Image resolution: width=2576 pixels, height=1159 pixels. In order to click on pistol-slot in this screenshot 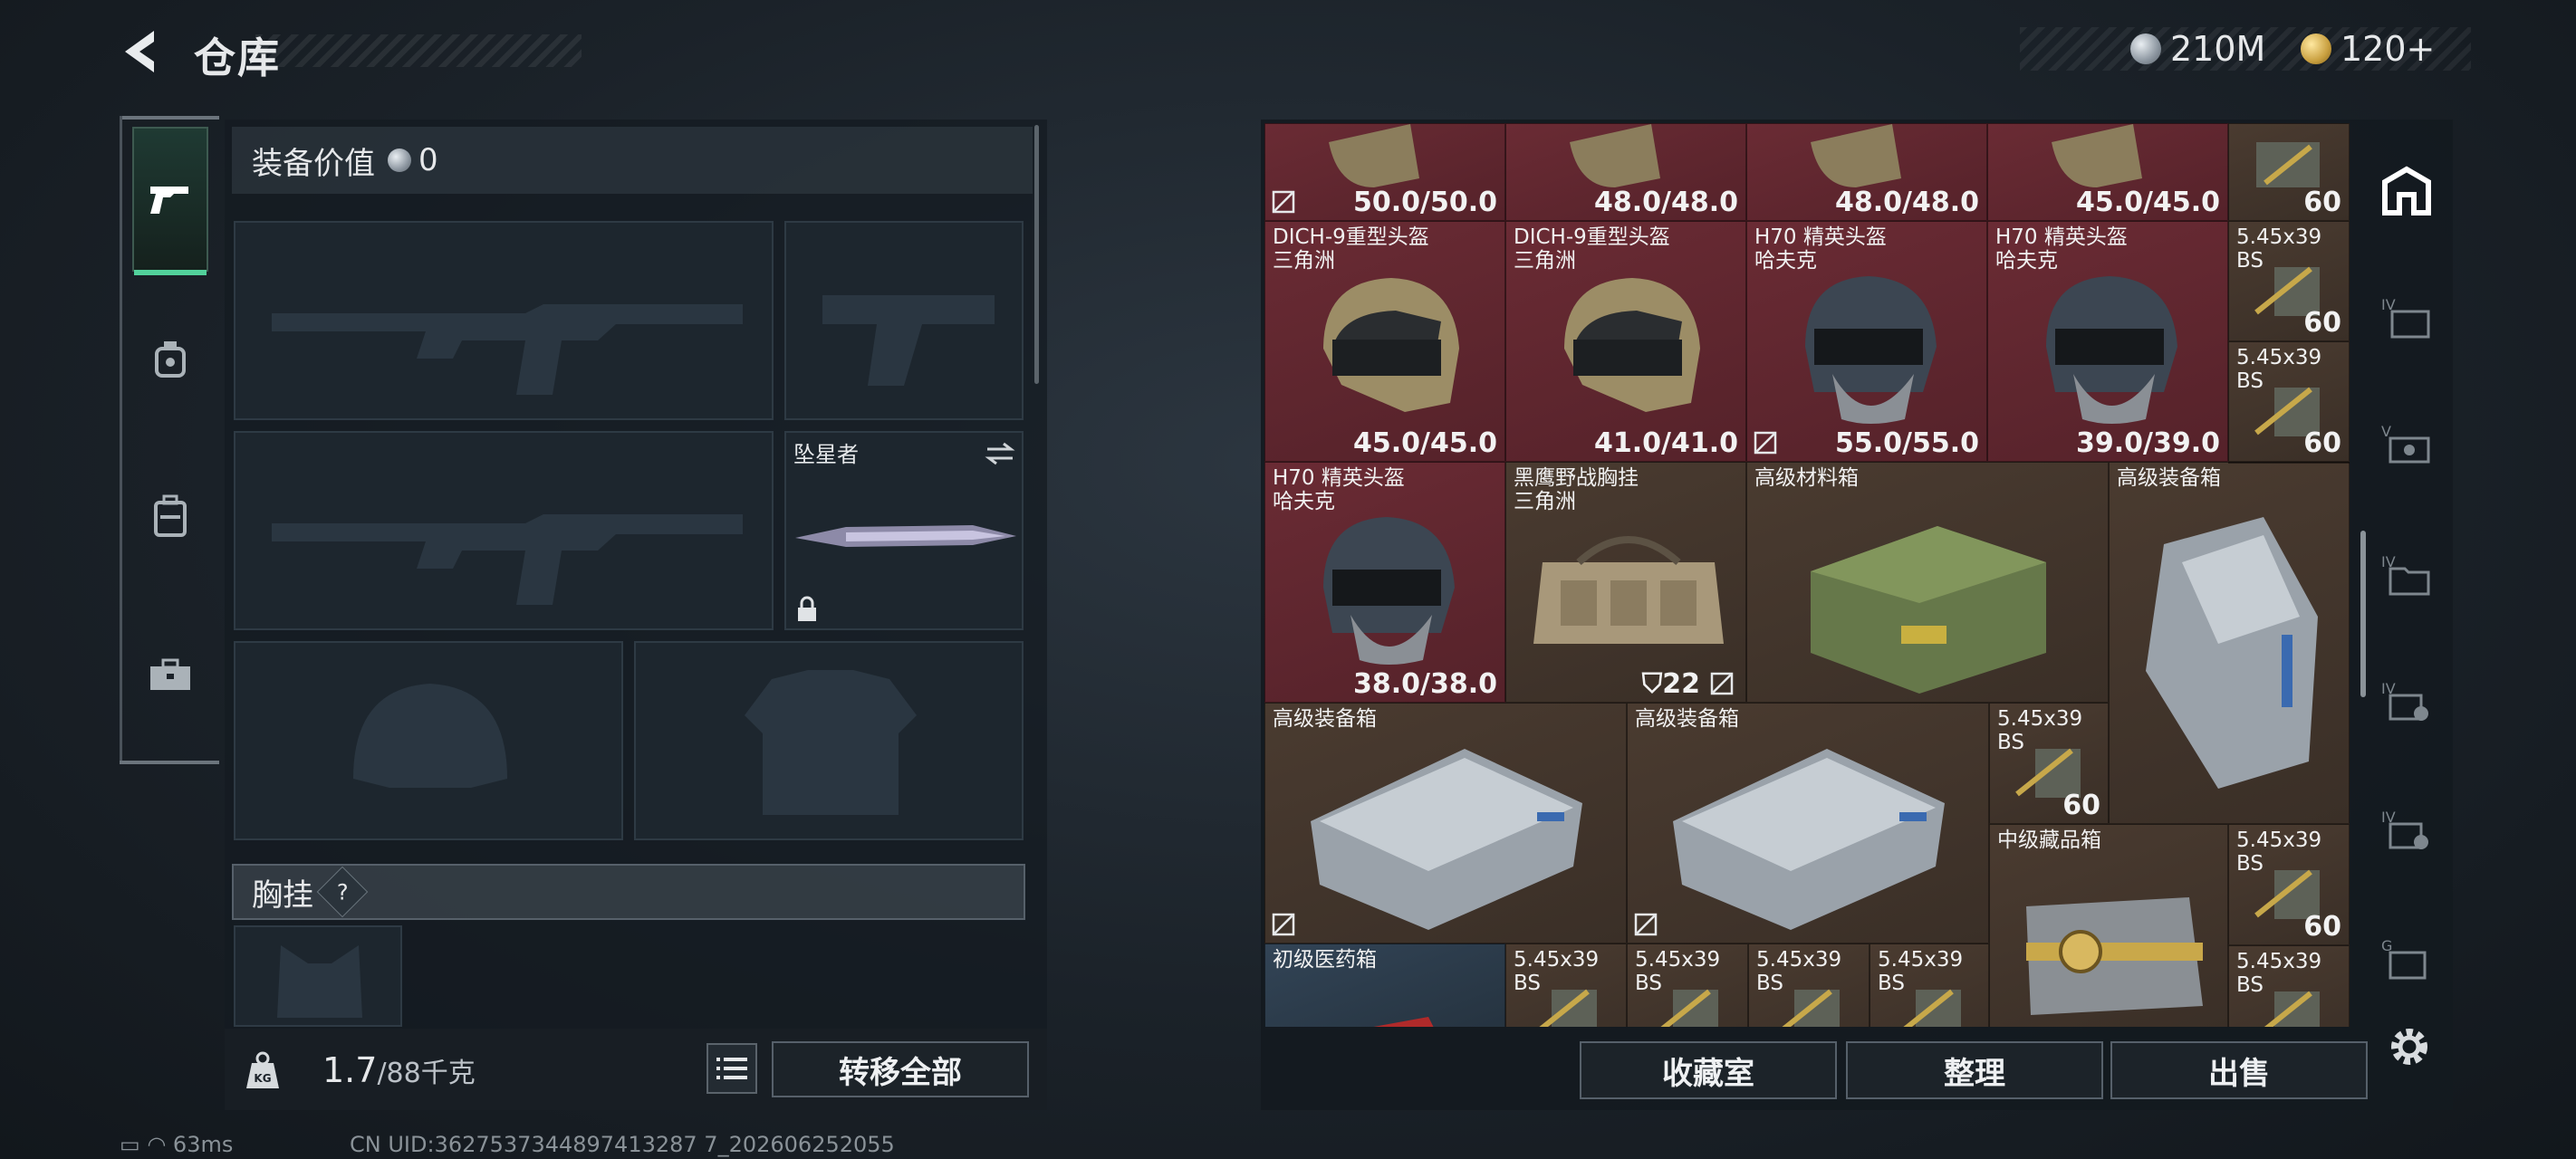, I will do `click(904, 321)`.